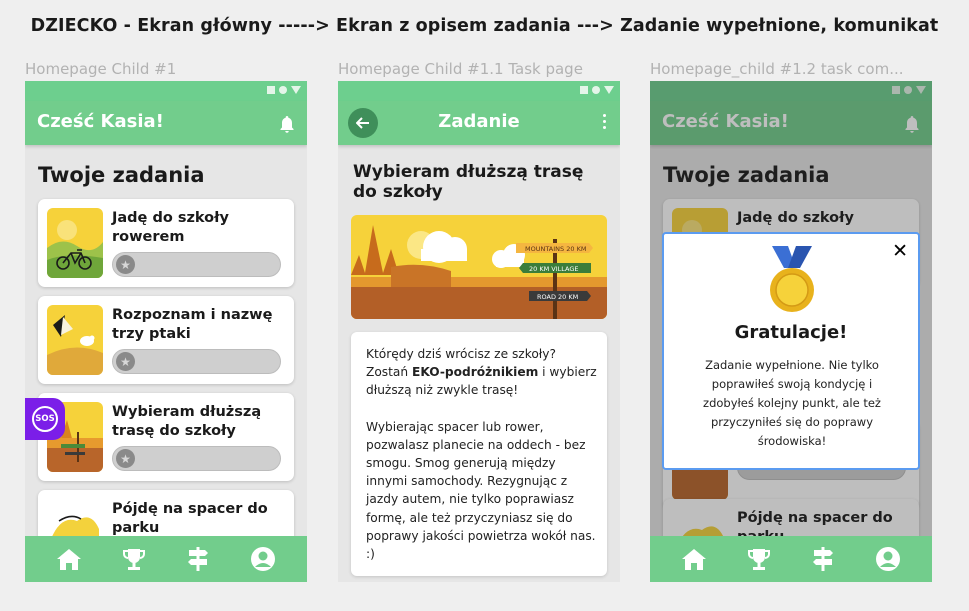 The image size is (969, 611). Describe the element at coordinates (192, 324) in the screenshot. I see `task-label: Rozpoznam i nazwę trzy ptaki` at that location.